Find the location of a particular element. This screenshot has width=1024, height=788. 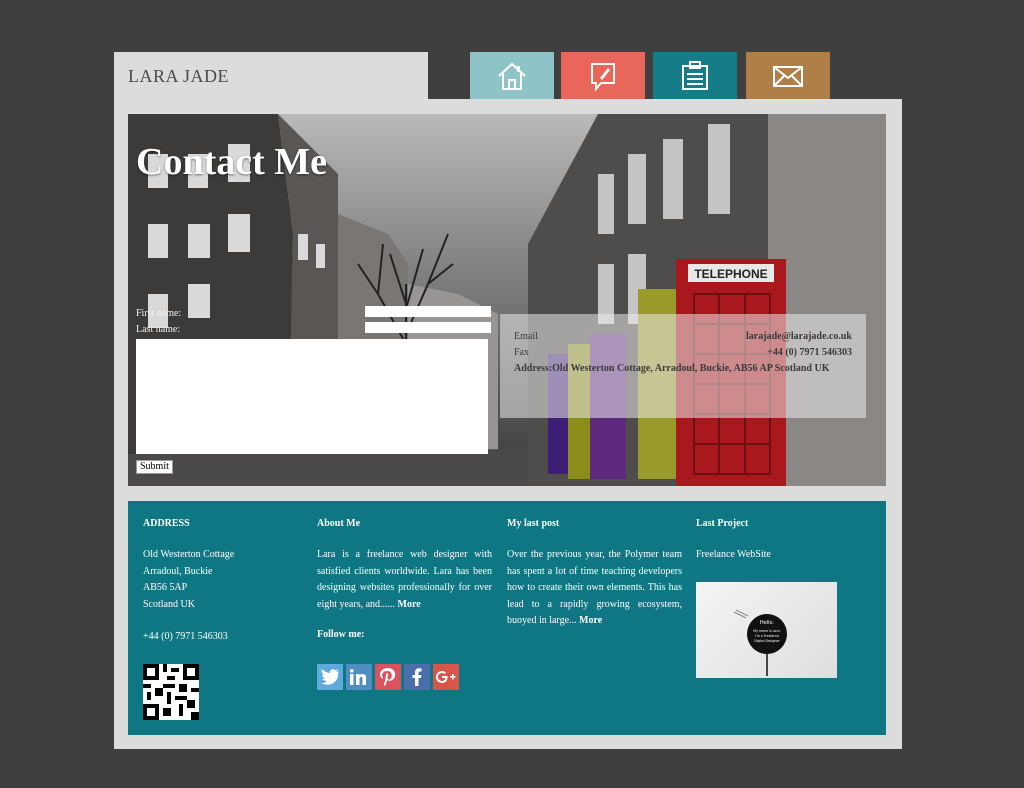

last-name-input is located at coordinates (428, 327).